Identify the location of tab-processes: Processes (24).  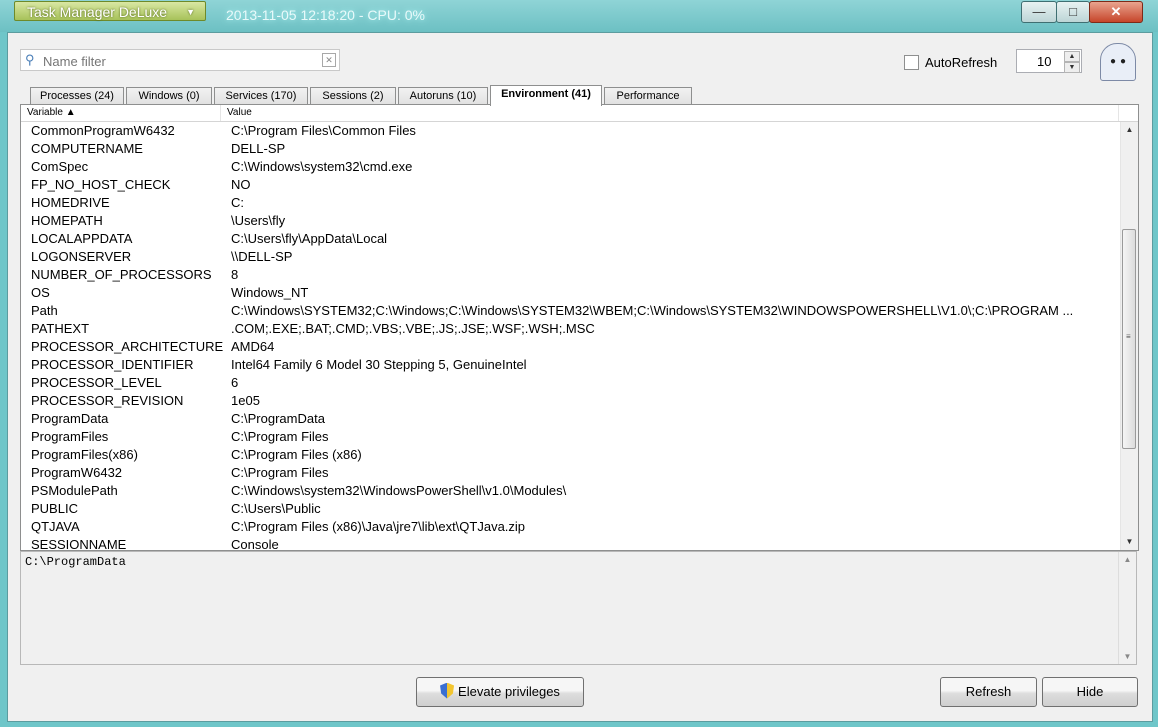
(77, 96).